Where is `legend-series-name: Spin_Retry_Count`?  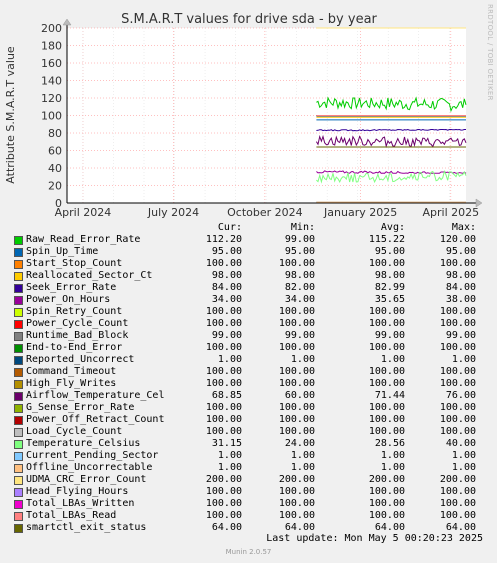 legend-series-name: Spin_Retry_Count is located at coordinates (74, 311).